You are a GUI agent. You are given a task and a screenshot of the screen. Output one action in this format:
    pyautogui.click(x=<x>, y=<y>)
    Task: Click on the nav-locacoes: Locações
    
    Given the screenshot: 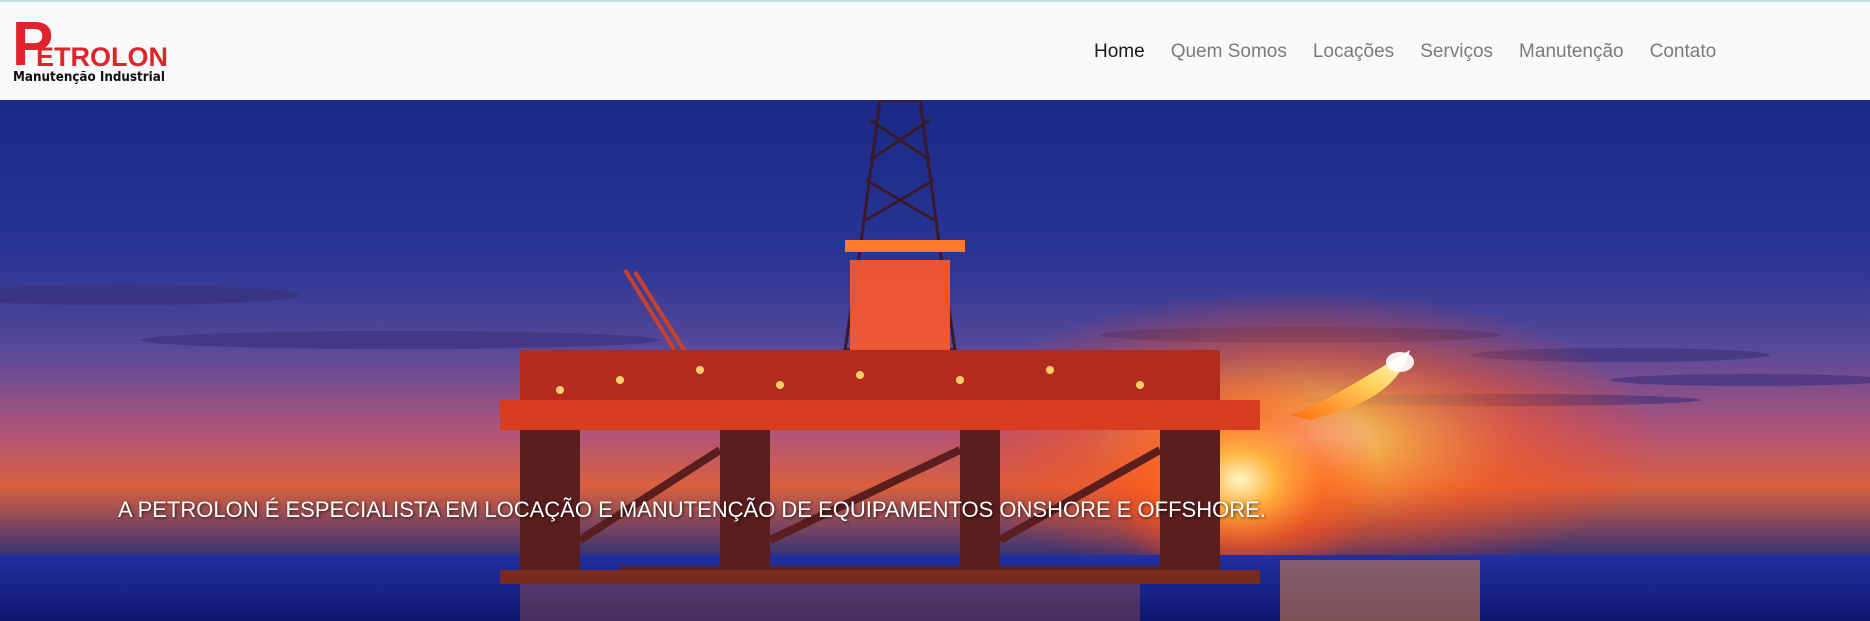 What is the action you would take?
    pyautogui.click(x=1353, y=52)
    